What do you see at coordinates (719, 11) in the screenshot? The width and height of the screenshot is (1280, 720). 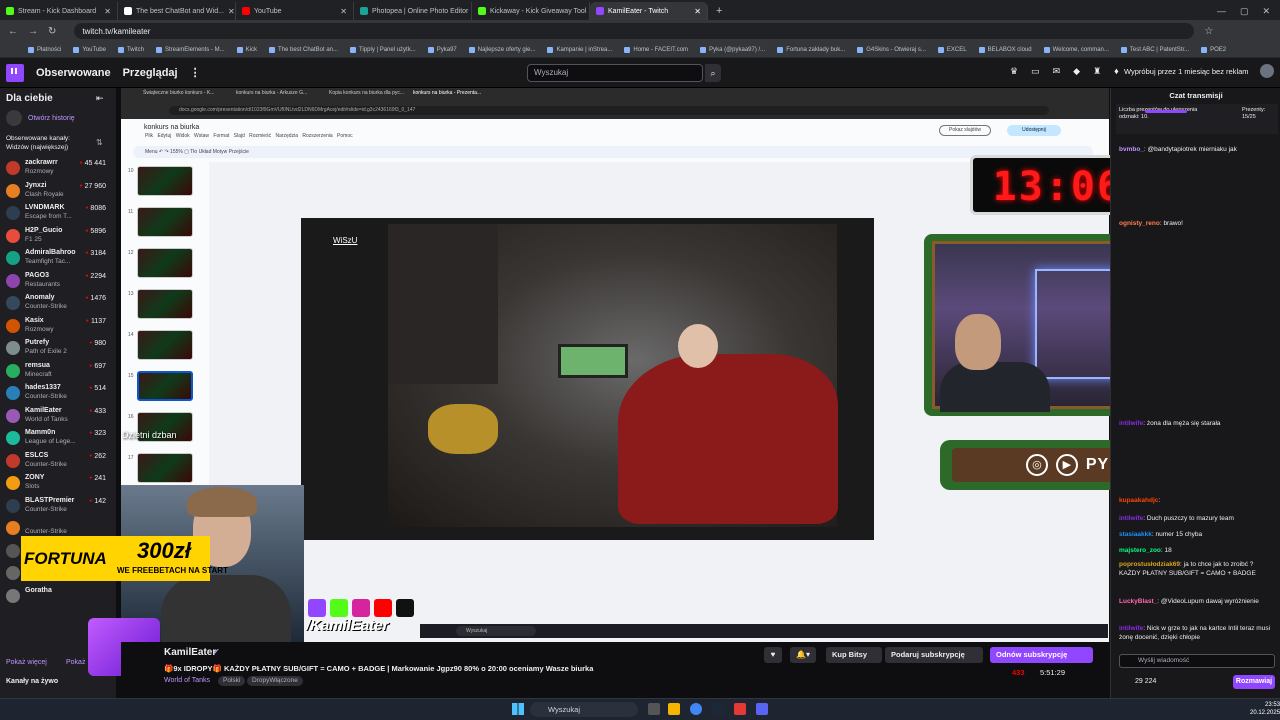 I see `new-tab-button: +` at bounding box center [719, 11].